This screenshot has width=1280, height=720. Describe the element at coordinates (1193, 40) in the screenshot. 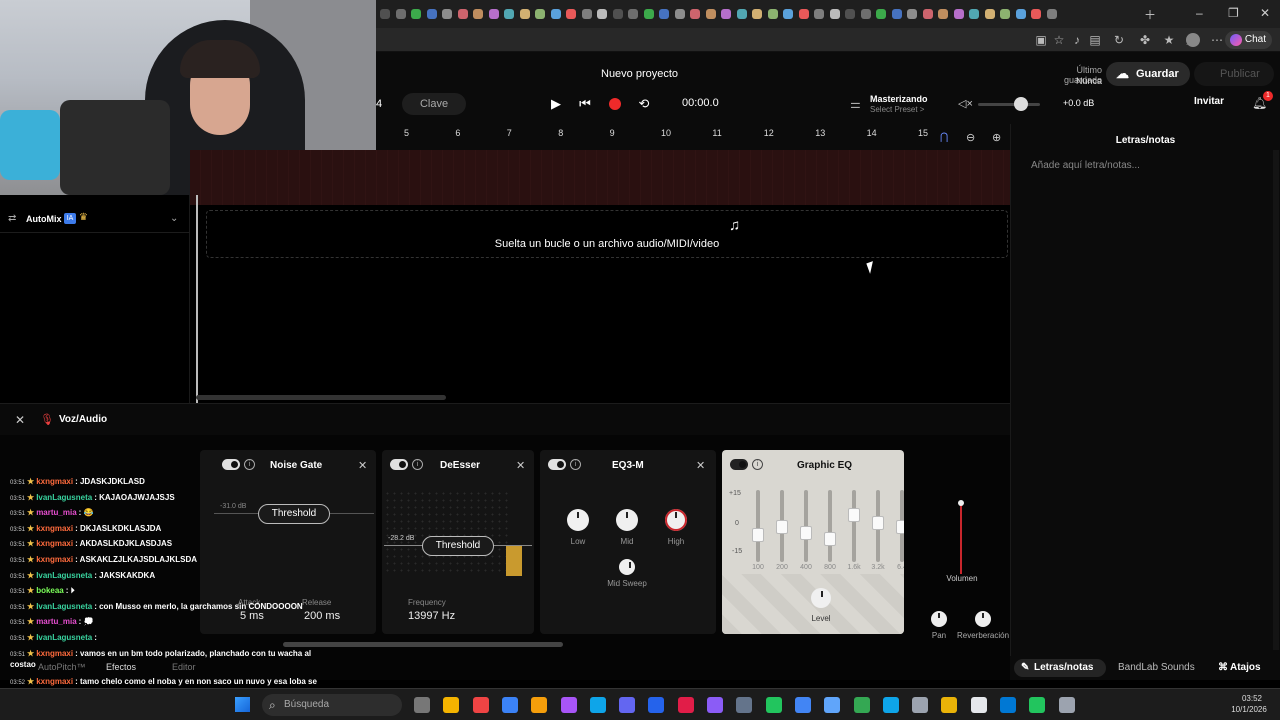

I see `profile-avatar` at that location.